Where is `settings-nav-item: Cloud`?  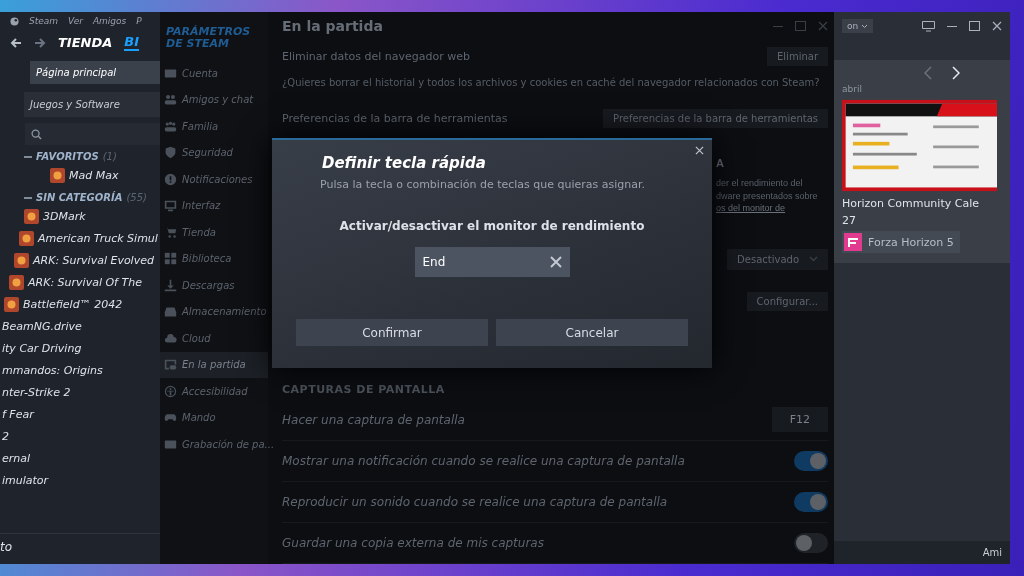 settings-nav-item: Cloud is located at coordinates (214, 338).